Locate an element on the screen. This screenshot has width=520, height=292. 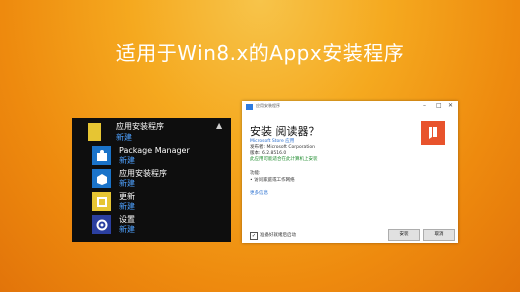
app-group-new-badge: 新建 is located at coordinates (124, 137).